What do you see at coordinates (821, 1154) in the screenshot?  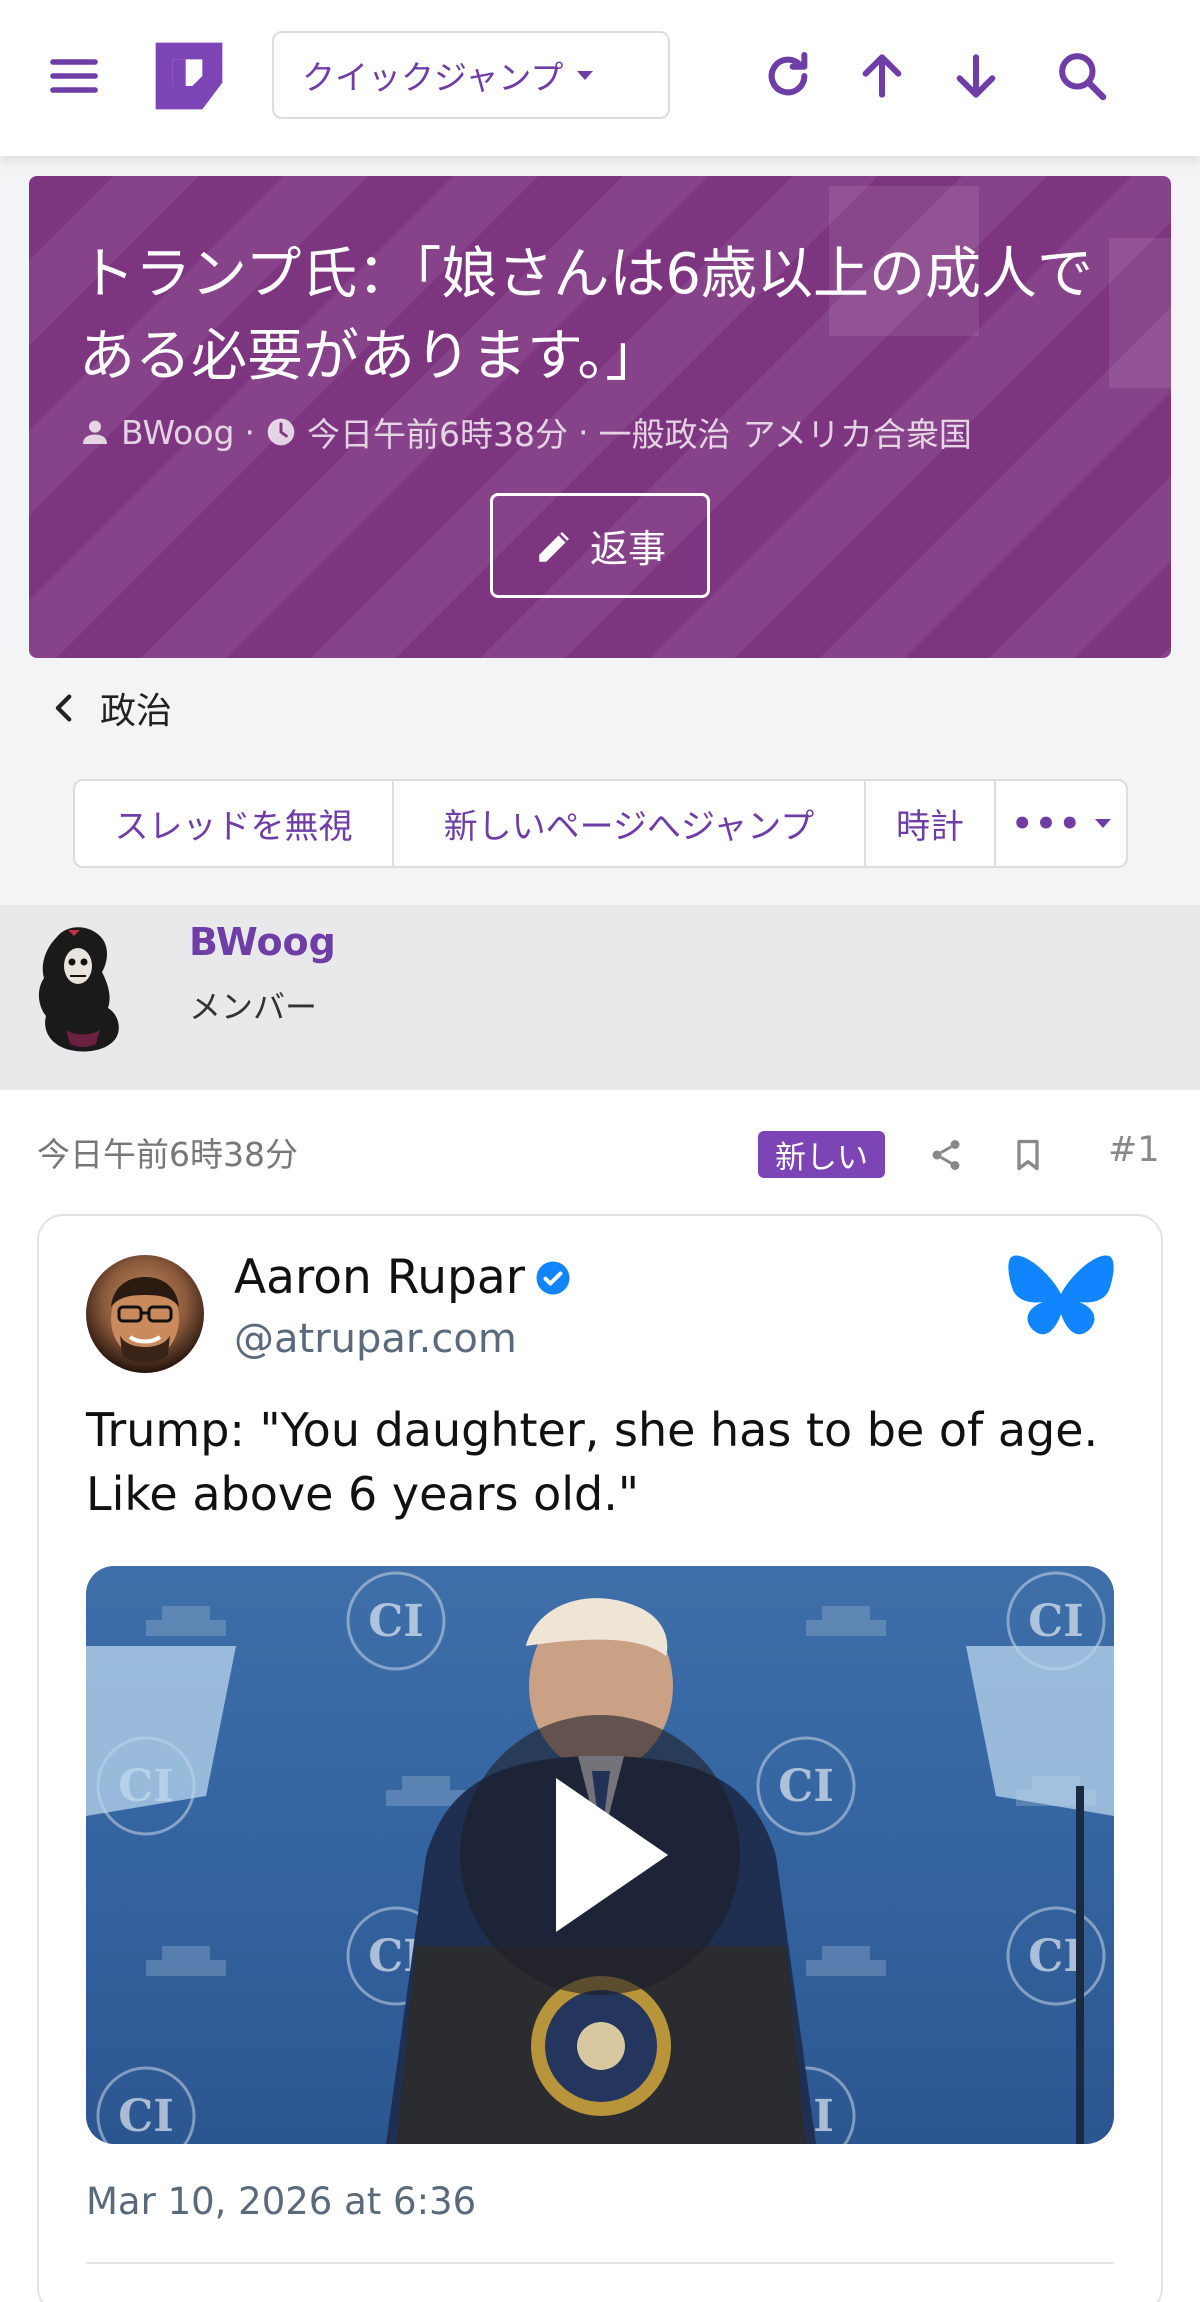 I see `new-badge: 新しい` at bounding box center [821, 1154].